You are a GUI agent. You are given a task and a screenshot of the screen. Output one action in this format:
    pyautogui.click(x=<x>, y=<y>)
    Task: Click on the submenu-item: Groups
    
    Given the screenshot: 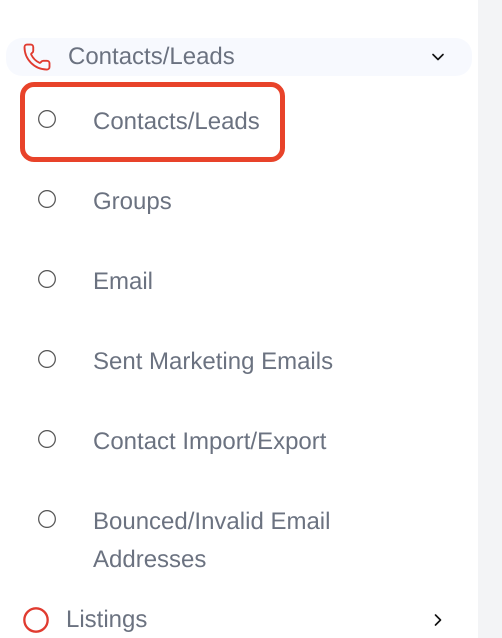 What is the action you would take?
    pyautogui.click(x=108, y=202)
    